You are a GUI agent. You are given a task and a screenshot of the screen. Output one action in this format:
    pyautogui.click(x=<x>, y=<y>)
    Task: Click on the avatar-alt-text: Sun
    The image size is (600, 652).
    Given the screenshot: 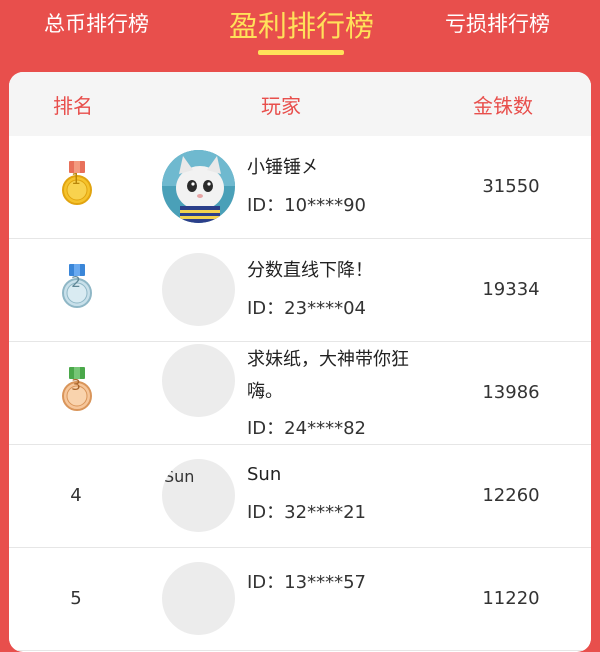 What is the action you would take?
    pyautogui.click(x=179, y=476)
    